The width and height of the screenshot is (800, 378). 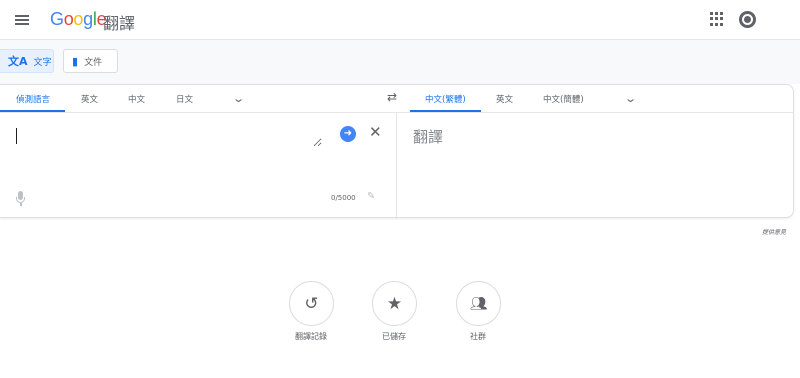 I want to click on history-icon: ↺, so click(x=311, y=303).